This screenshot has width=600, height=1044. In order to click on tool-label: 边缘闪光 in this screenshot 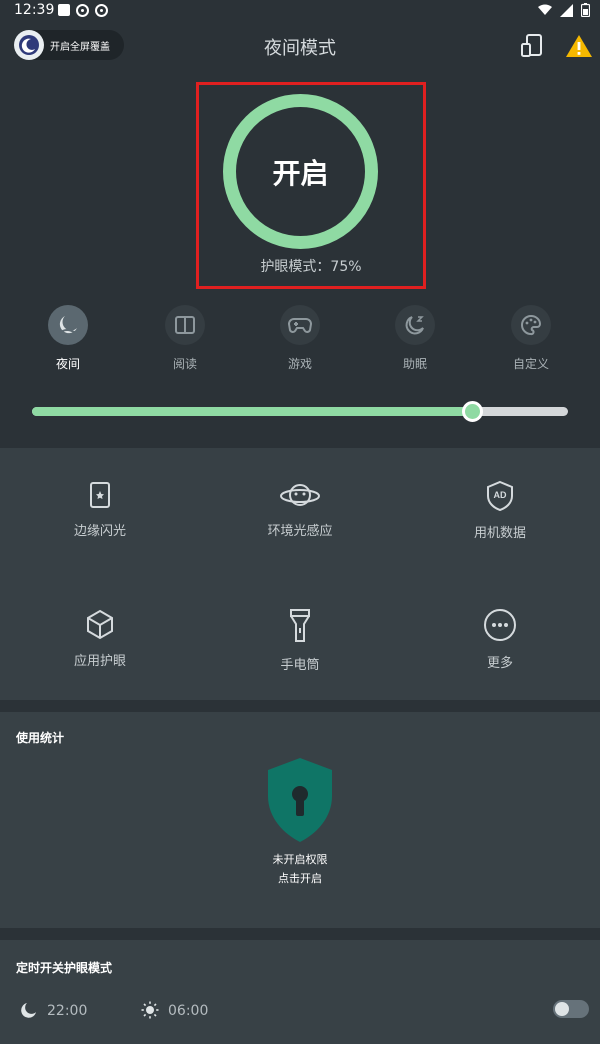, I will do `click(99, 531)`.